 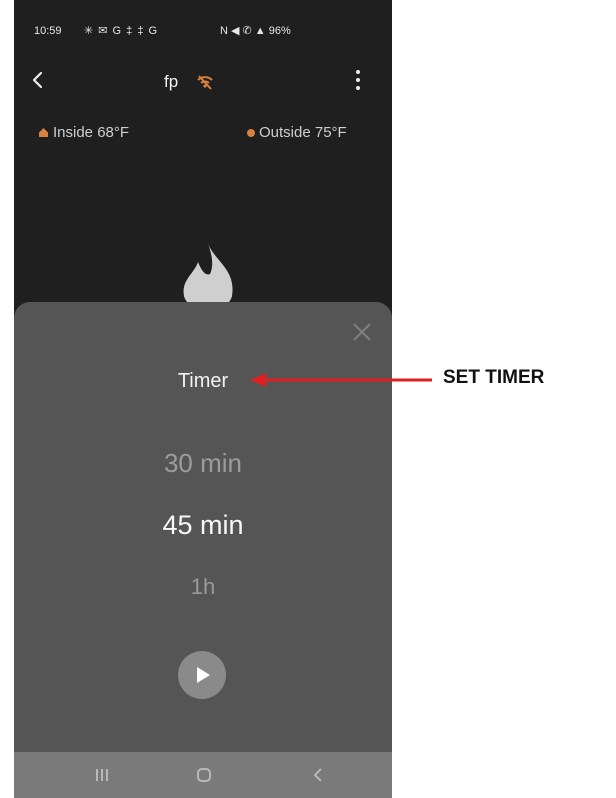 I want to click on start-timer-button, so click(x=202, y=675).